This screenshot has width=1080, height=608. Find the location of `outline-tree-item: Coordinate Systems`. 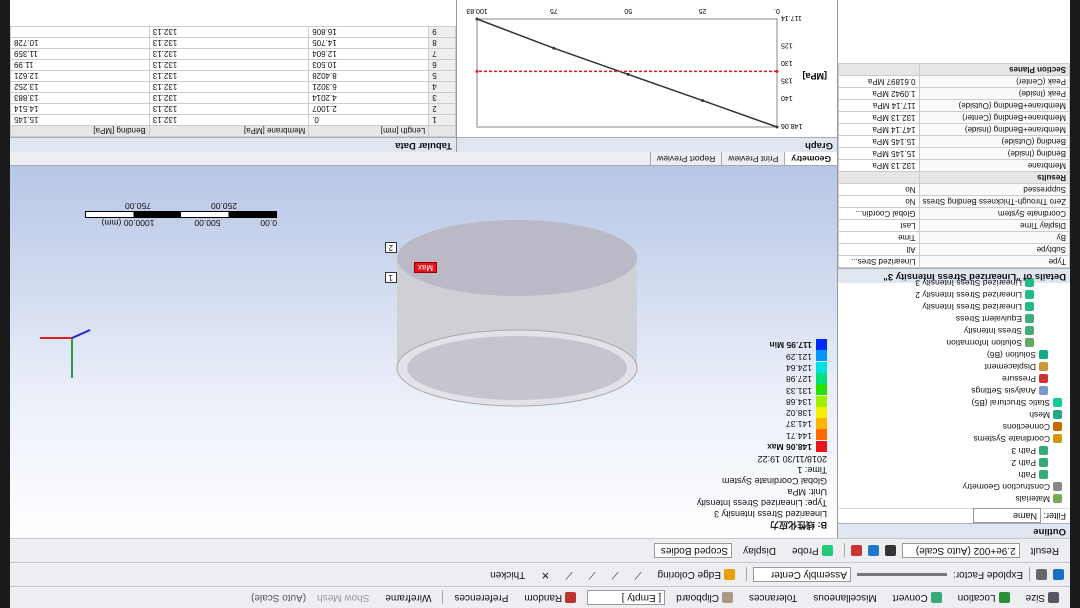

outline-tree-item: Coordinate Systems is located at coordinates (950, 439).